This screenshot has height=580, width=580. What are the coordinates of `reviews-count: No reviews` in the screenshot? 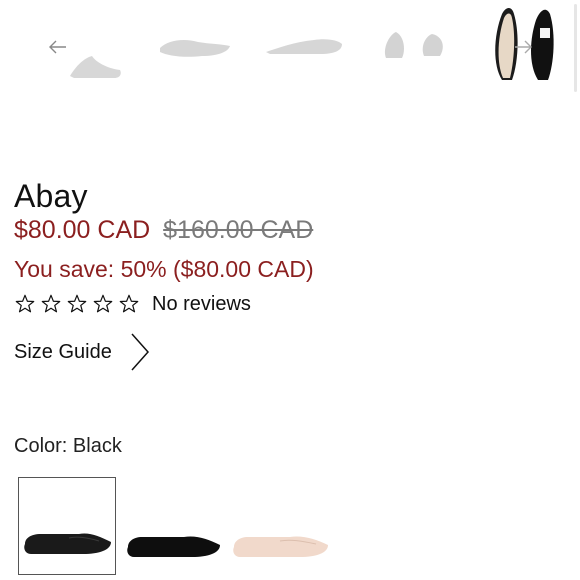 It's located at (201, 304).